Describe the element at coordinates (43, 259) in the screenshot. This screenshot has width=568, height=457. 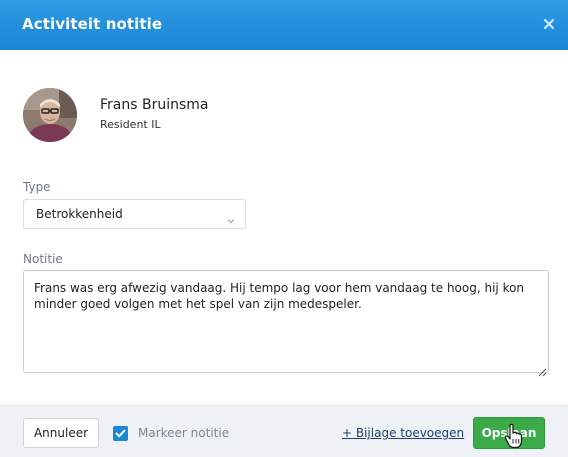
I see `note-label: Notitie` at that location.